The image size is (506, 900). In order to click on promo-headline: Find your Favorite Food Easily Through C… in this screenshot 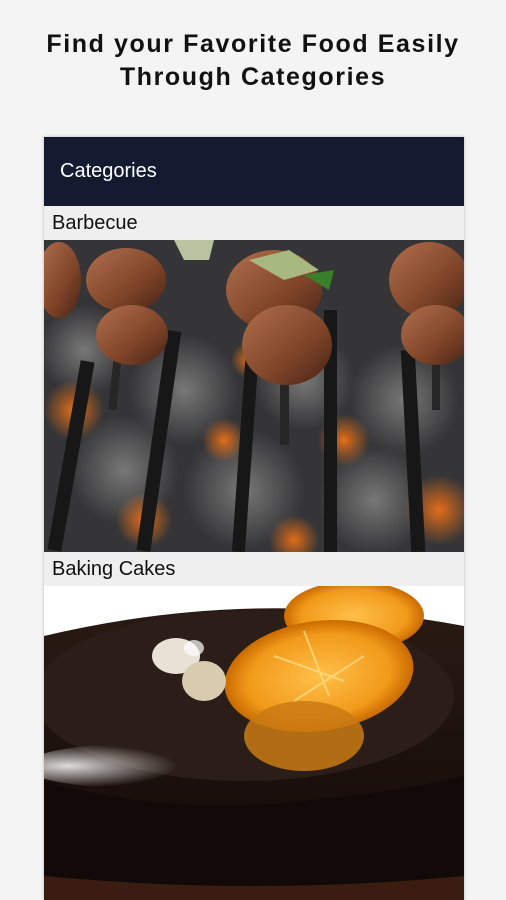, I will do `click(253, 61)`.